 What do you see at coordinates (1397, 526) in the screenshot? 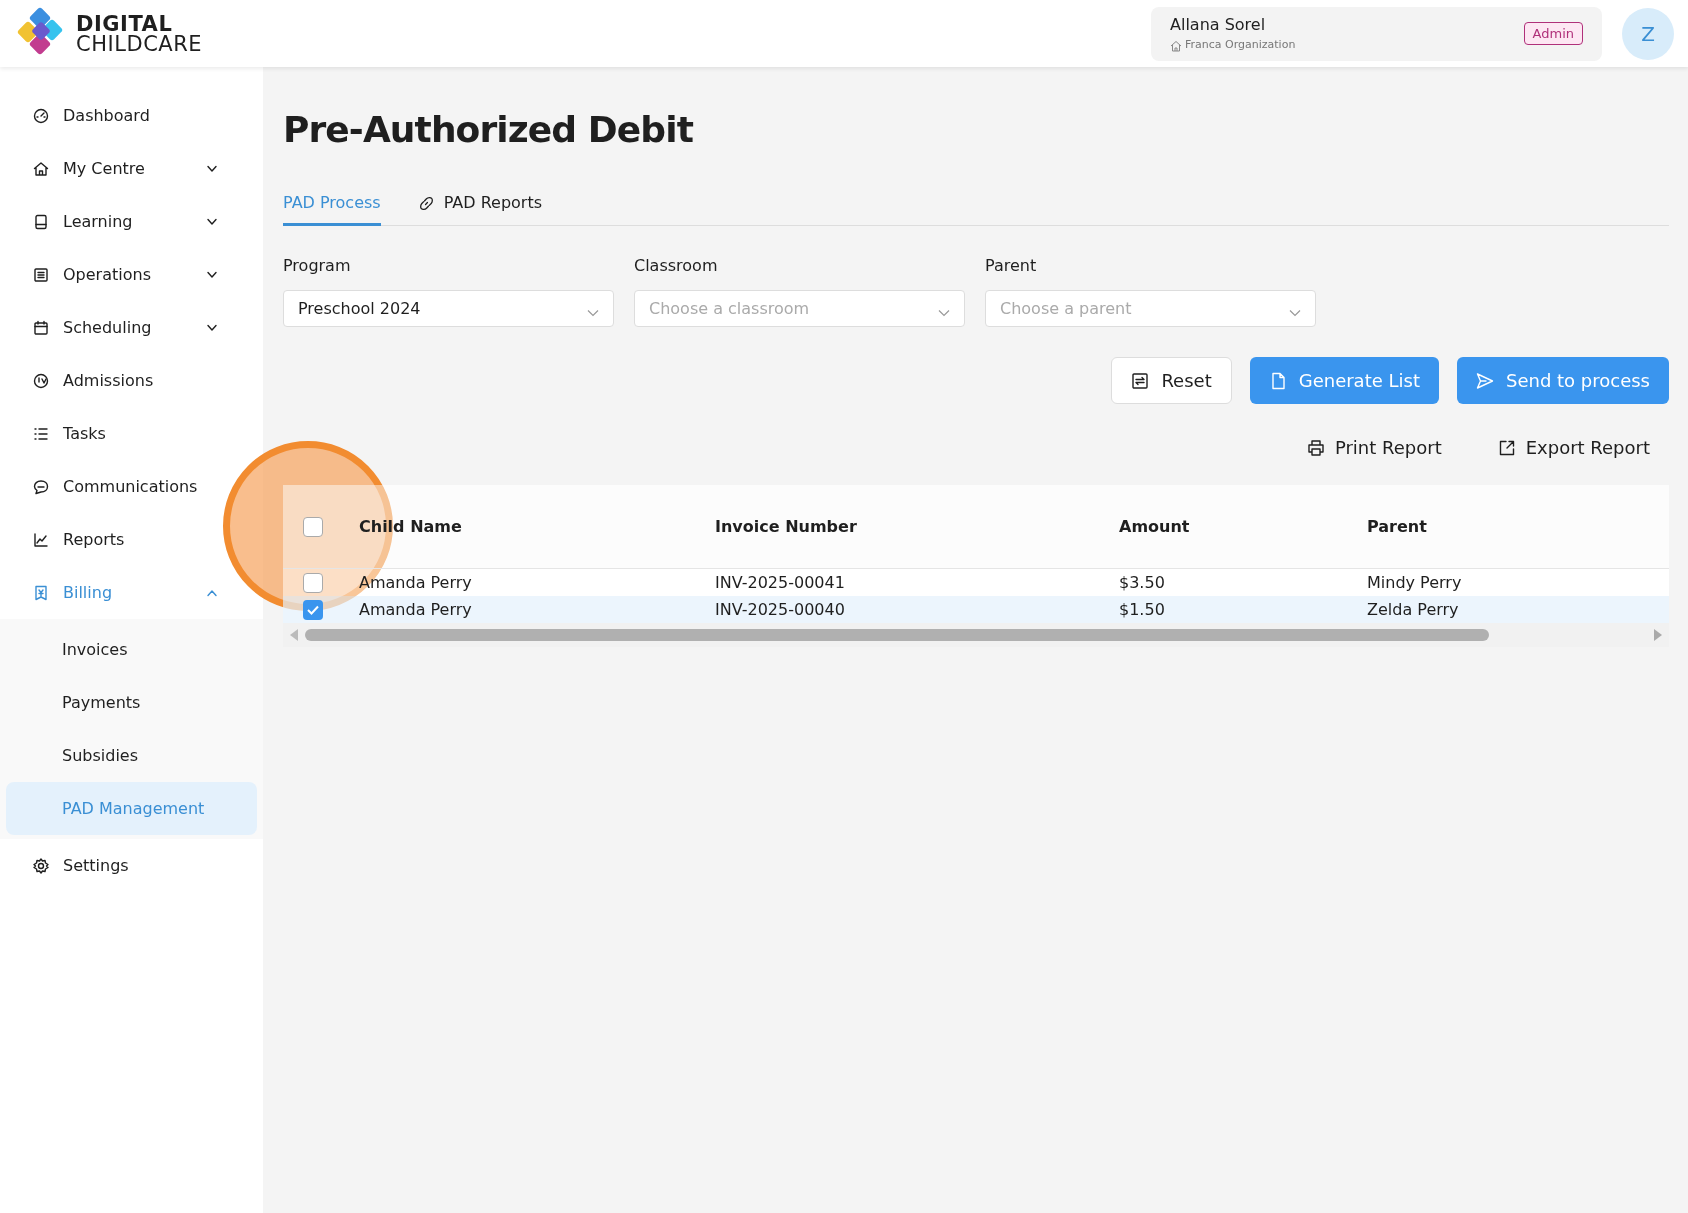
I see `column-header: Parent` at bounding box center [1397, 526].